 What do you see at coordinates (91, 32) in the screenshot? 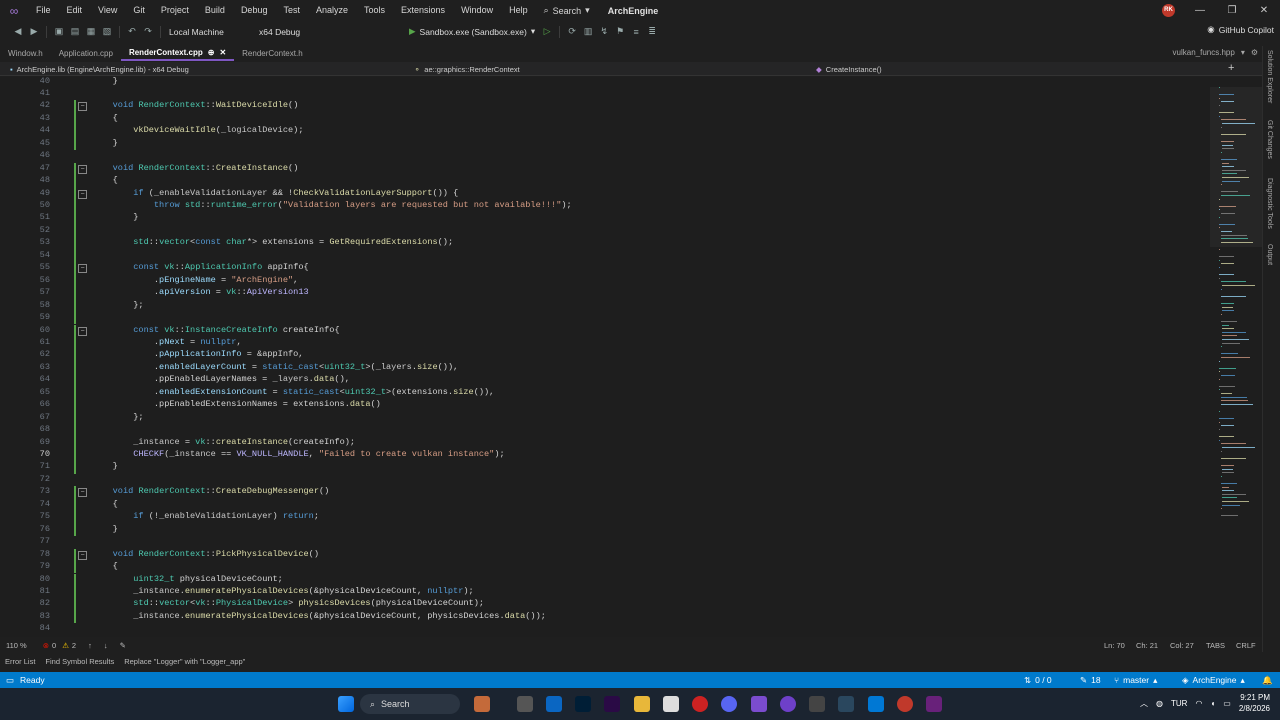
I see `save-icon: ▦` at bounding box center [91, 32].